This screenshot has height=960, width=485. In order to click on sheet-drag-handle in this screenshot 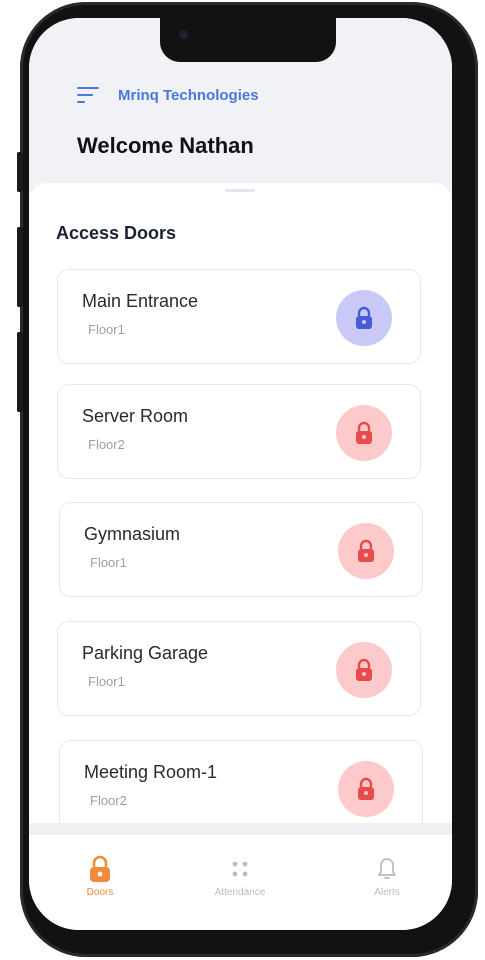, I will do `click(240, 190)`.